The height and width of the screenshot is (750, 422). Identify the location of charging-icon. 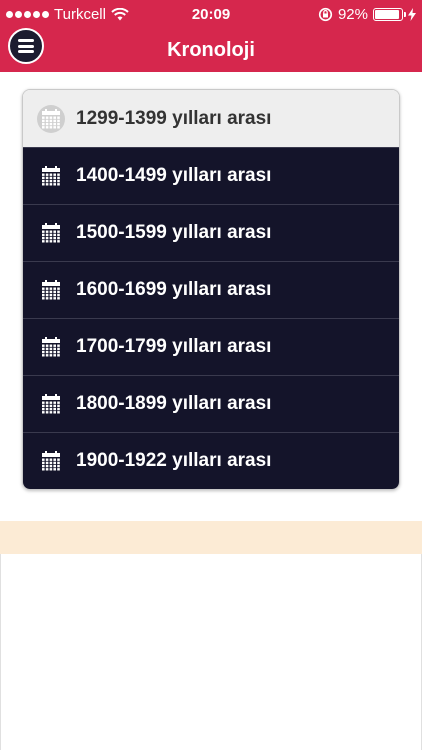
(412, 14).